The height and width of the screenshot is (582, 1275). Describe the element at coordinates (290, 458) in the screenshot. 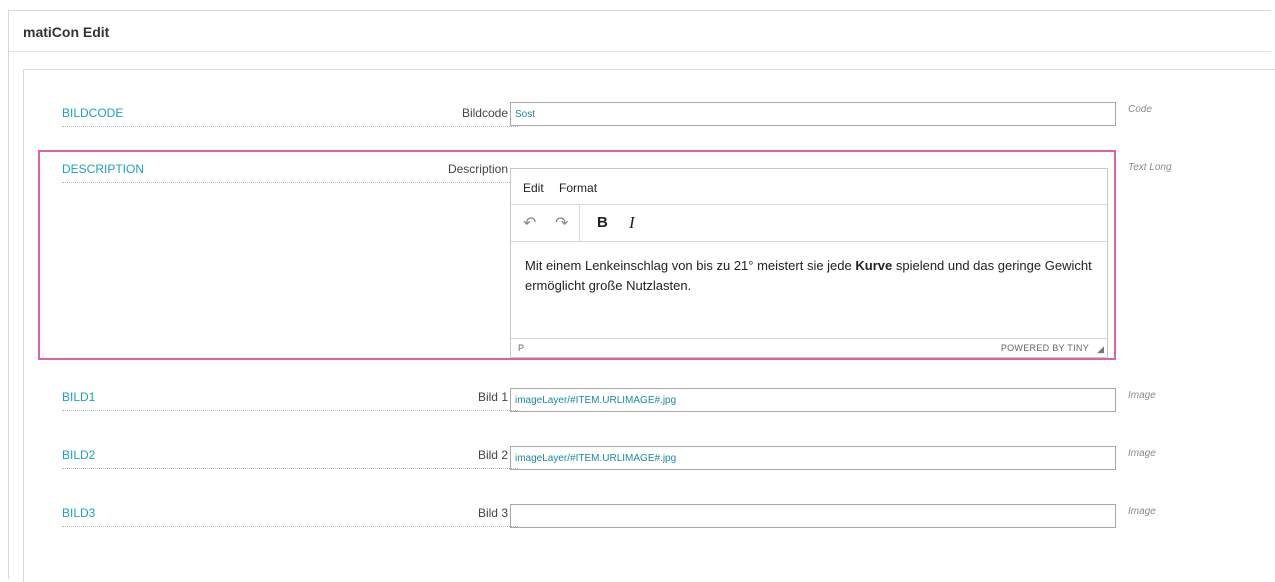

I see `field-name-bild2: BILD2` at that location.